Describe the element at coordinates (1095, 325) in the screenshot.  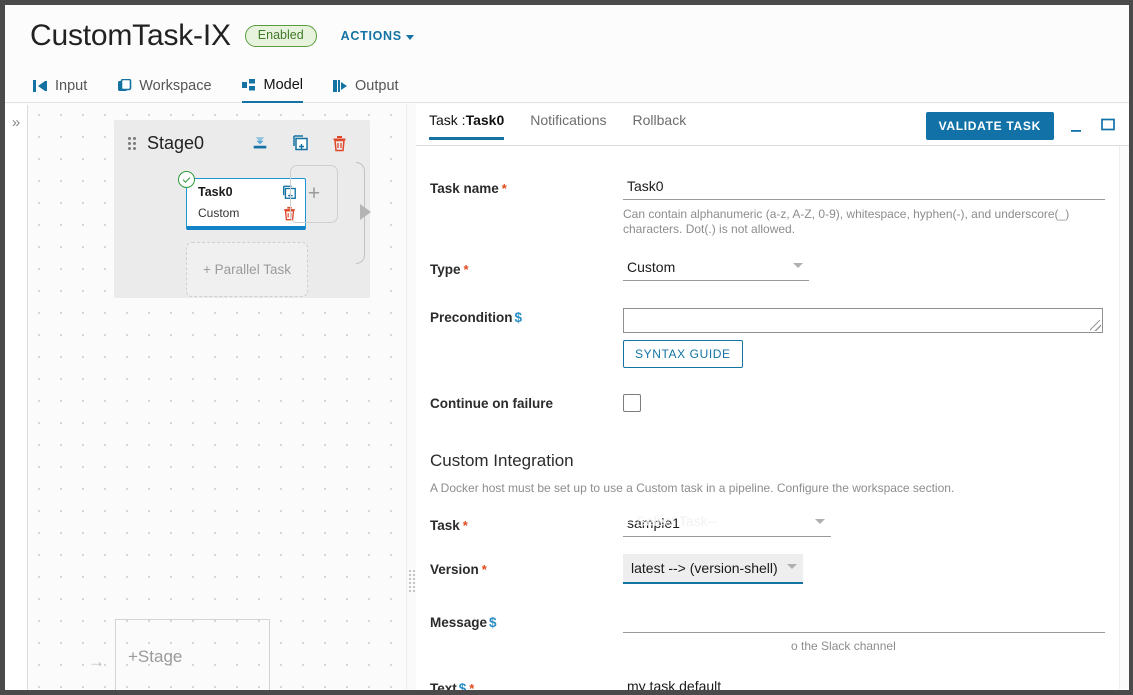
I see `resize-handle-icon` at that location.